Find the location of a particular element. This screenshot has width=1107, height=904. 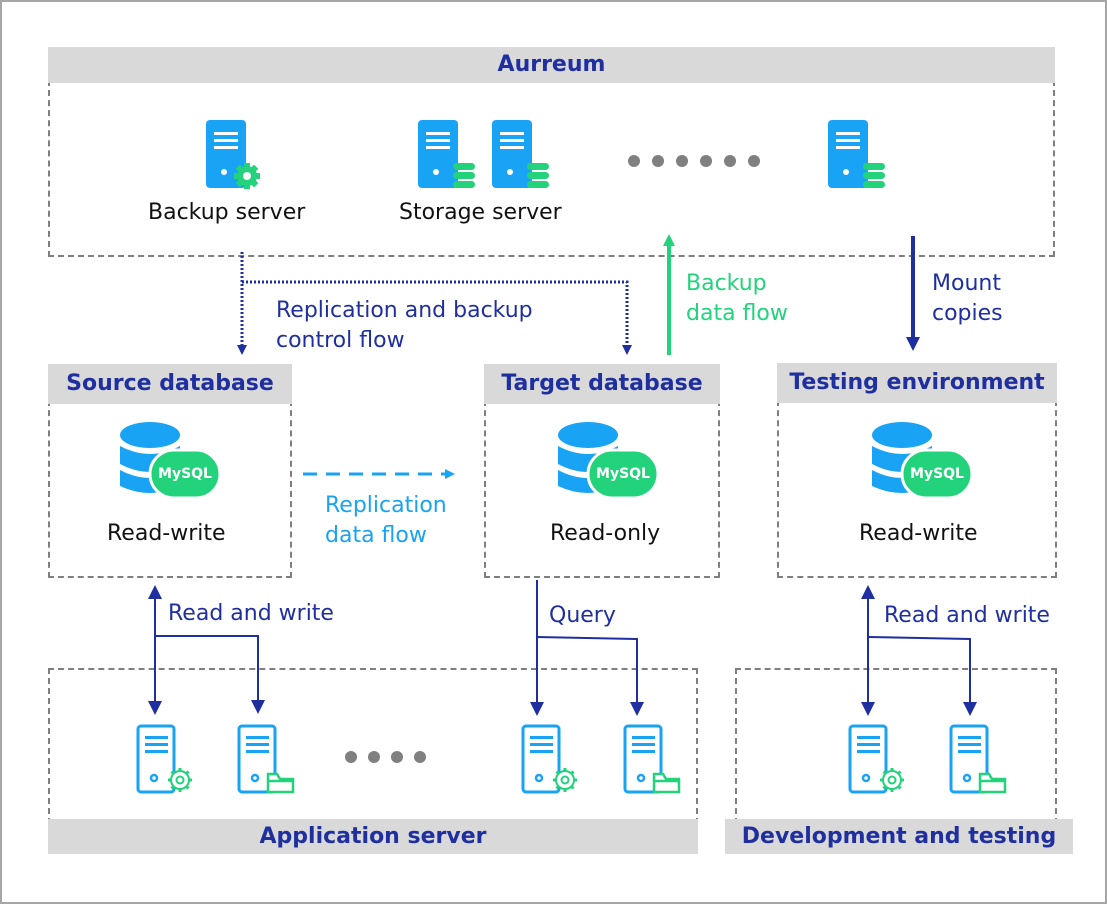

target-mode-label: Read-only is located at coordinates (605, 533).